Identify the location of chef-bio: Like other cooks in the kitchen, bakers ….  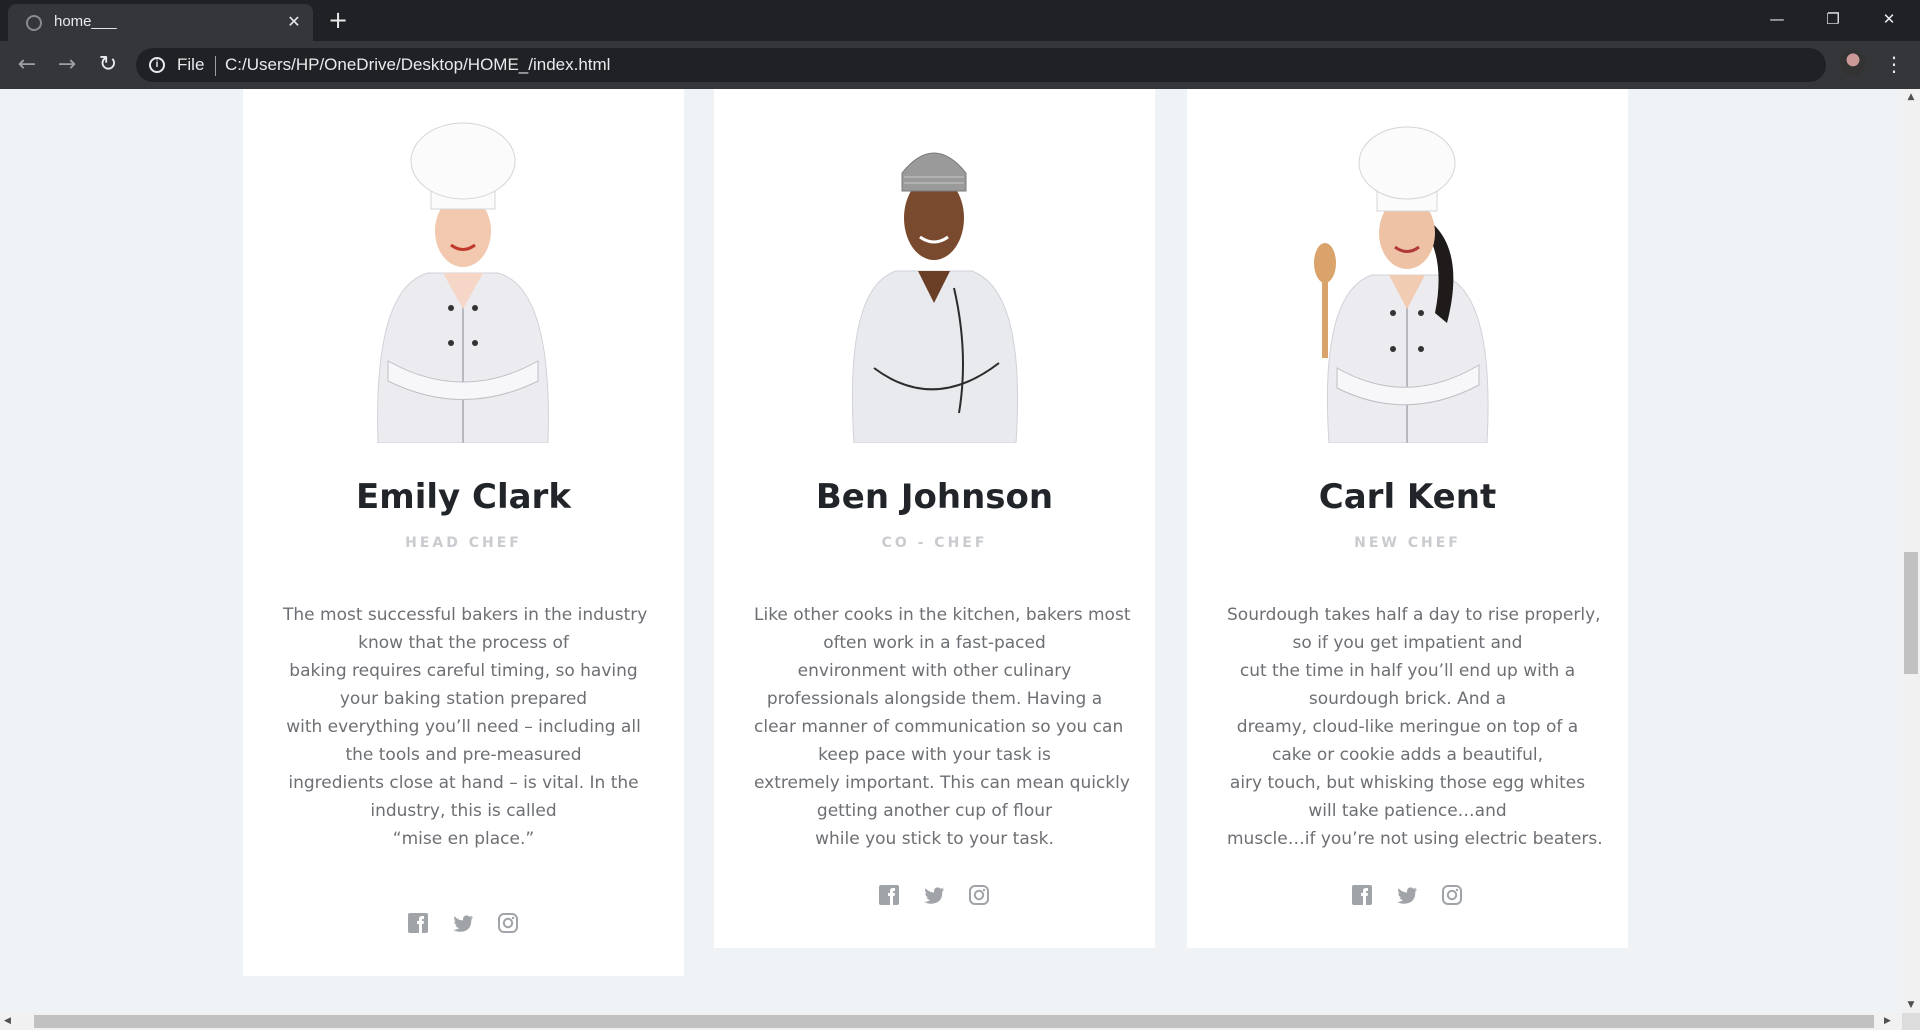
(942, 727).